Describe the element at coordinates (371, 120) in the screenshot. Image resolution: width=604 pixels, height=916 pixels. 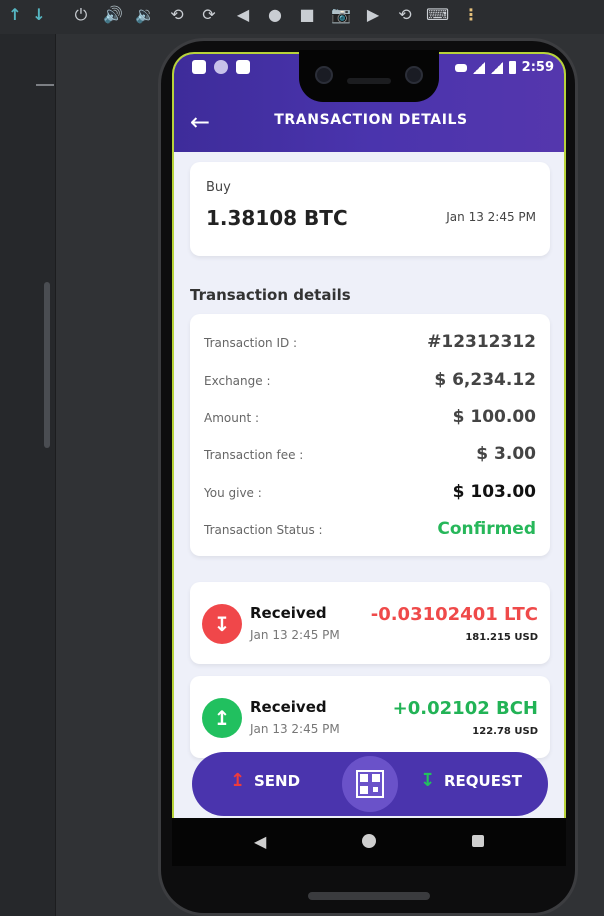
I see `page-title: TRANSACTION DETAILS` at that location.